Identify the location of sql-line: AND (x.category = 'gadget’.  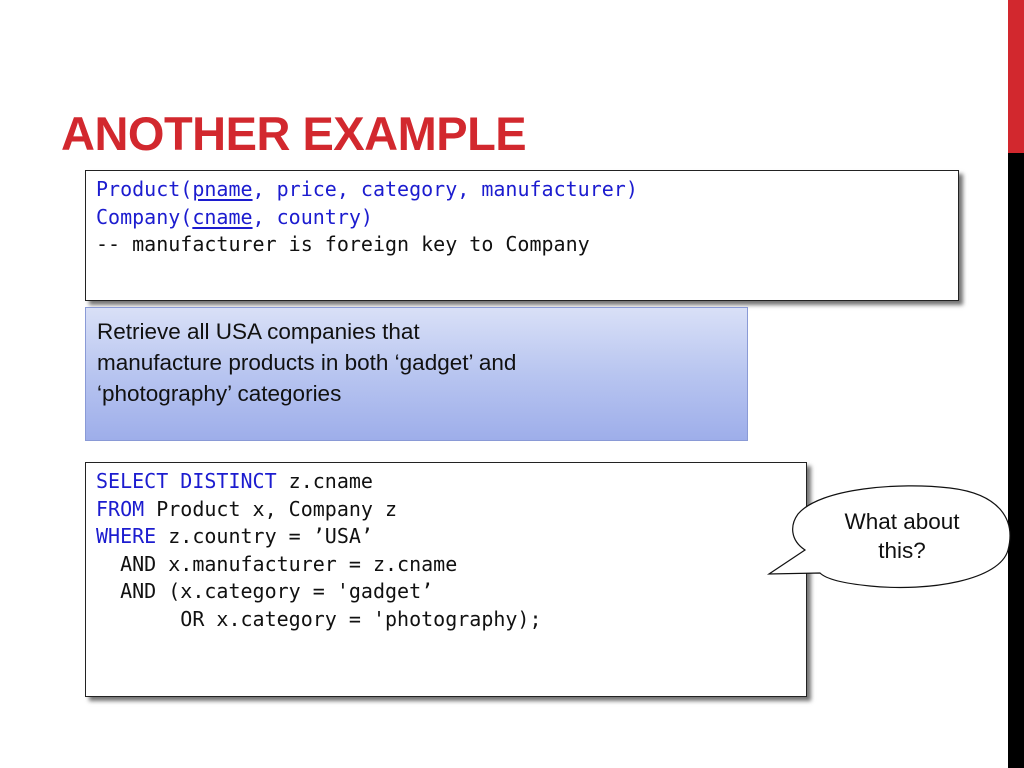
(446, 592).